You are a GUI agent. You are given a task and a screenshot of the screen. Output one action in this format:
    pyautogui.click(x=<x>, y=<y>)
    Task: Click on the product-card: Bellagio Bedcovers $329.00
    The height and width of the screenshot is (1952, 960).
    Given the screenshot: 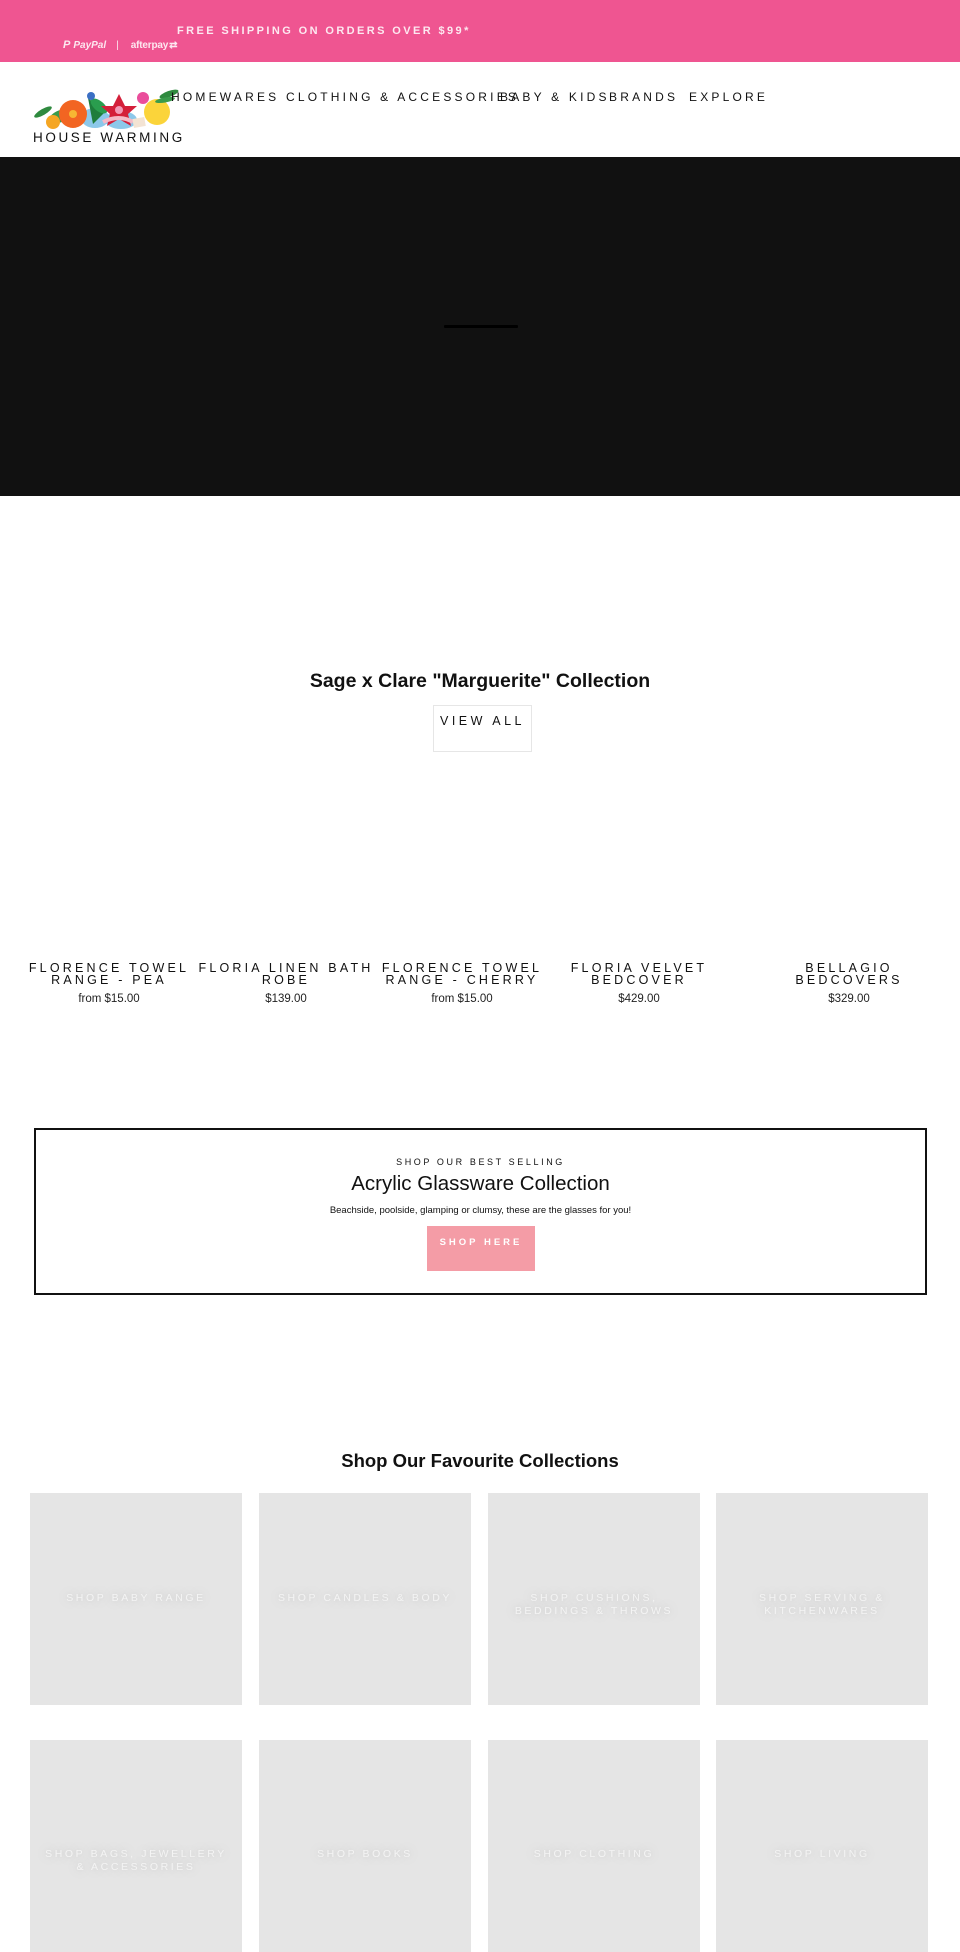 What is the action you would take?
    pyautogui.click(x=849, y=983)
    